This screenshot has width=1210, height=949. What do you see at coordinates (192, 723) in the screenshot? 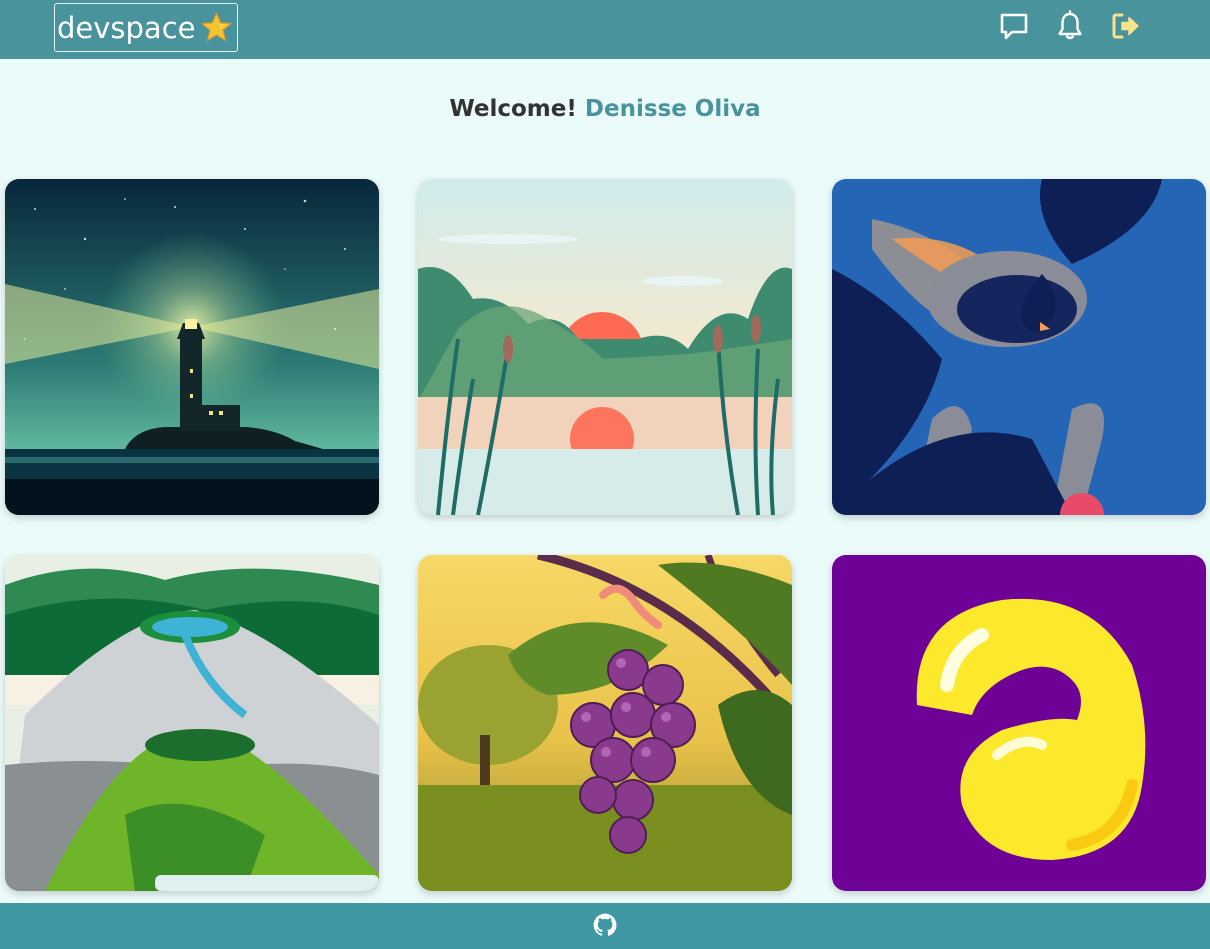
I see `volcano-illustration` at bounding box center [192, 723].